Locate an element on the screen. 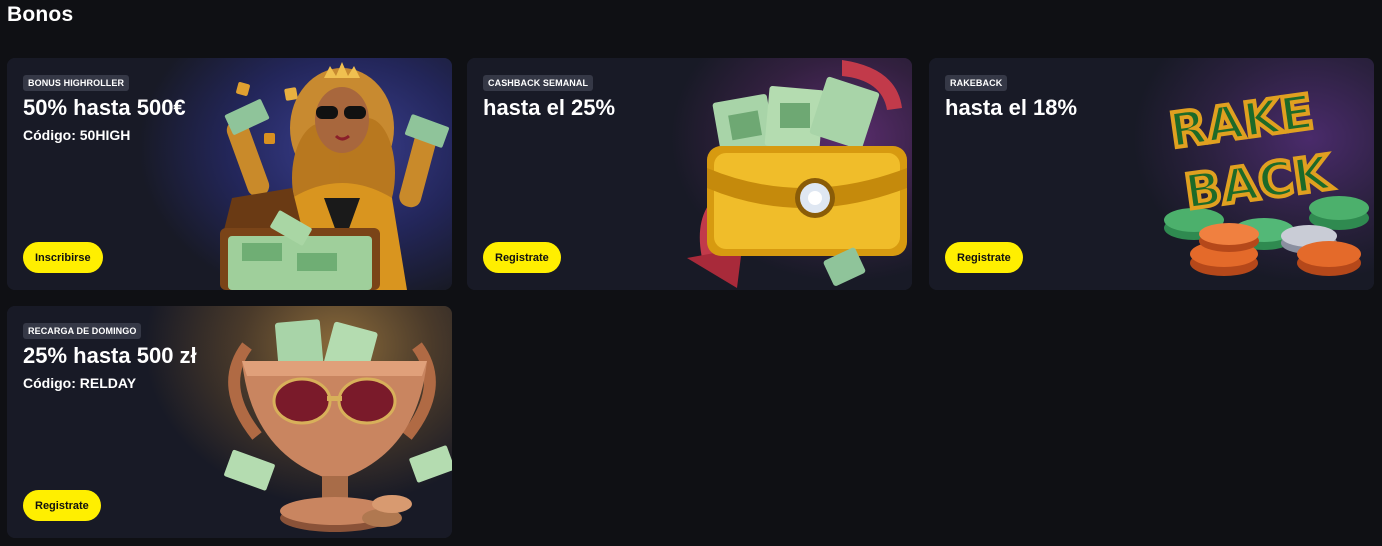 The image size is (1382, 546). bonus-tag: RECARGA DE DOMINGO is located at coordinates (82, 331).